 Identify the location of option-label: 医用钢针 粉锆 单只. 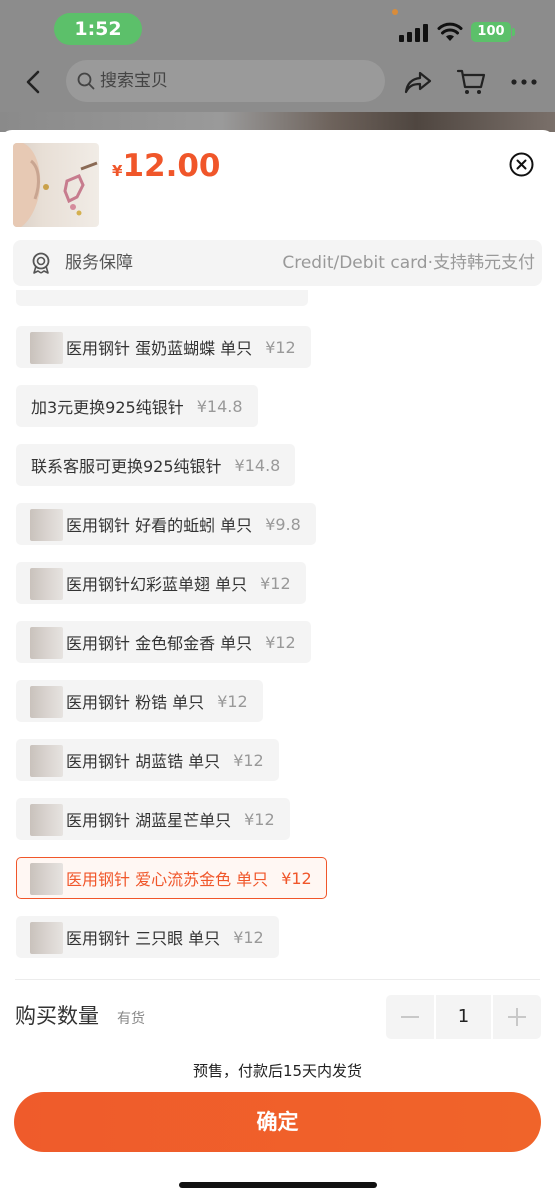
(135, 702).